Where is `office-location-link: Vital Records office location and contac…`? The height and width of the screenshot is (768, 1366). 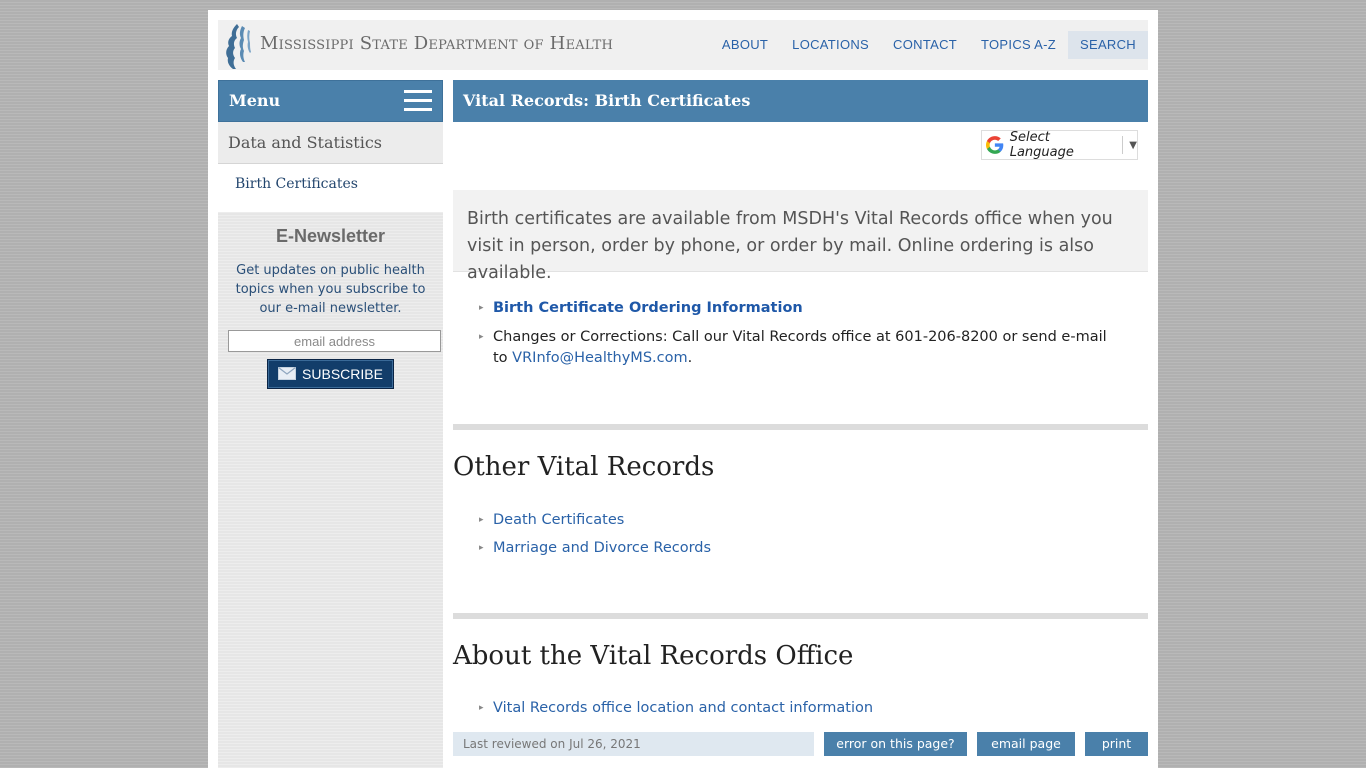 office-location-link: Vital Records office location and contac… is located at coordinates (683, 708).